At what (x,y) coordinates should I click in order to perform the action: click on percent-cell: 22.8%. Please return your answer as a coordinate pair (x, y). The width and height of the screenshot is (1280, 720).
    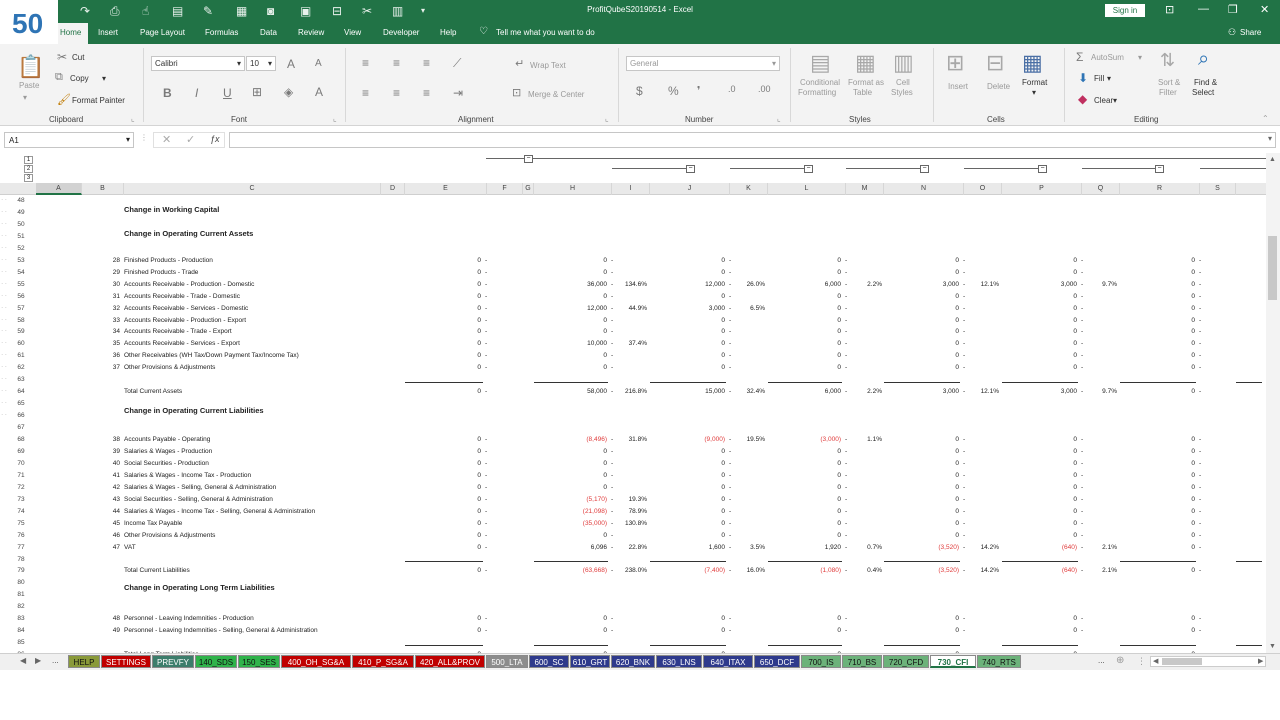
    Looking at the image, I should click on (637, 547).